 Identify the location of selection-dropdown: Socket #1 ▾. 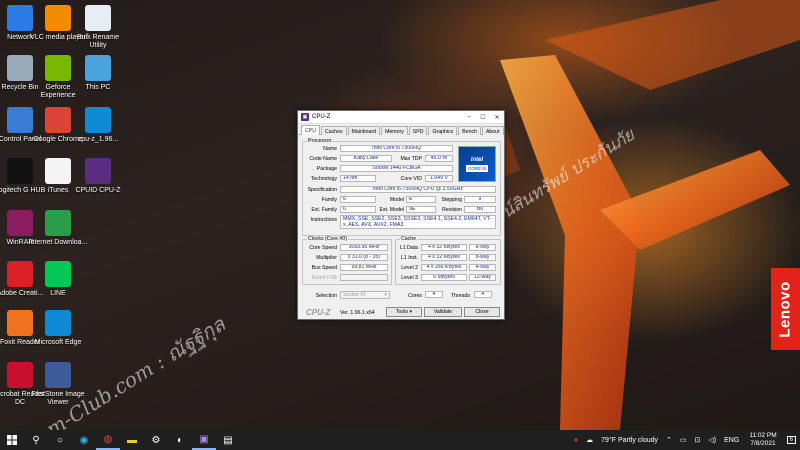
(365, 295).